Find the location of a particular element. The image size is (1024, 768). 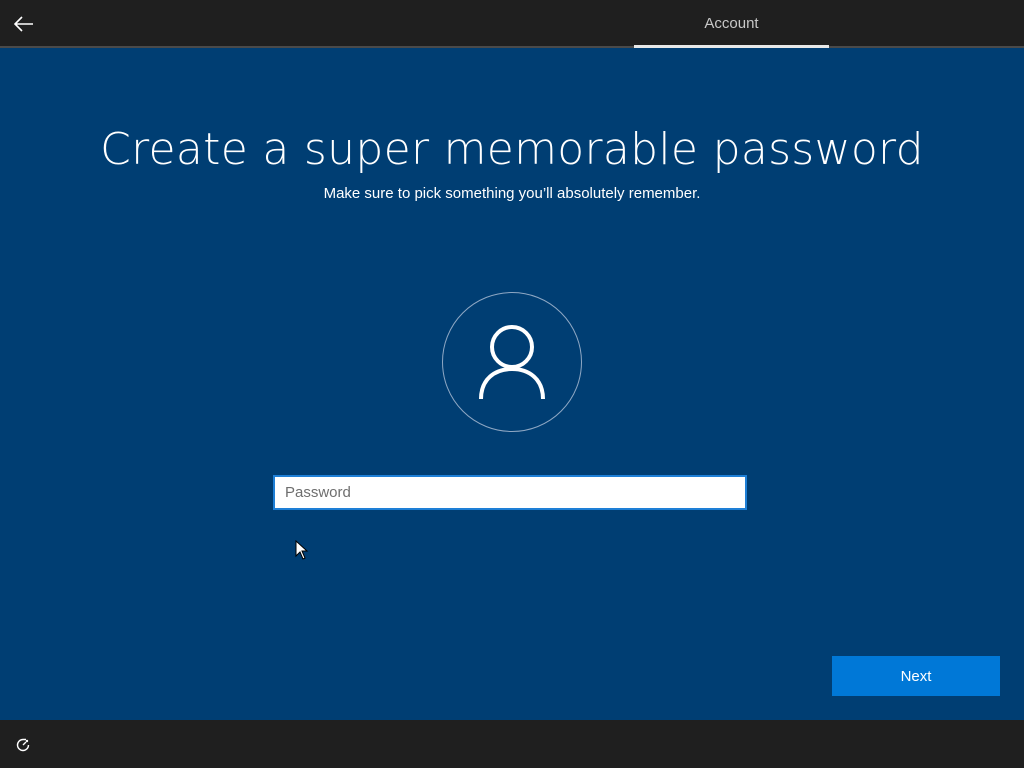

arrow-left-icon is located at coordinates (23, 24).